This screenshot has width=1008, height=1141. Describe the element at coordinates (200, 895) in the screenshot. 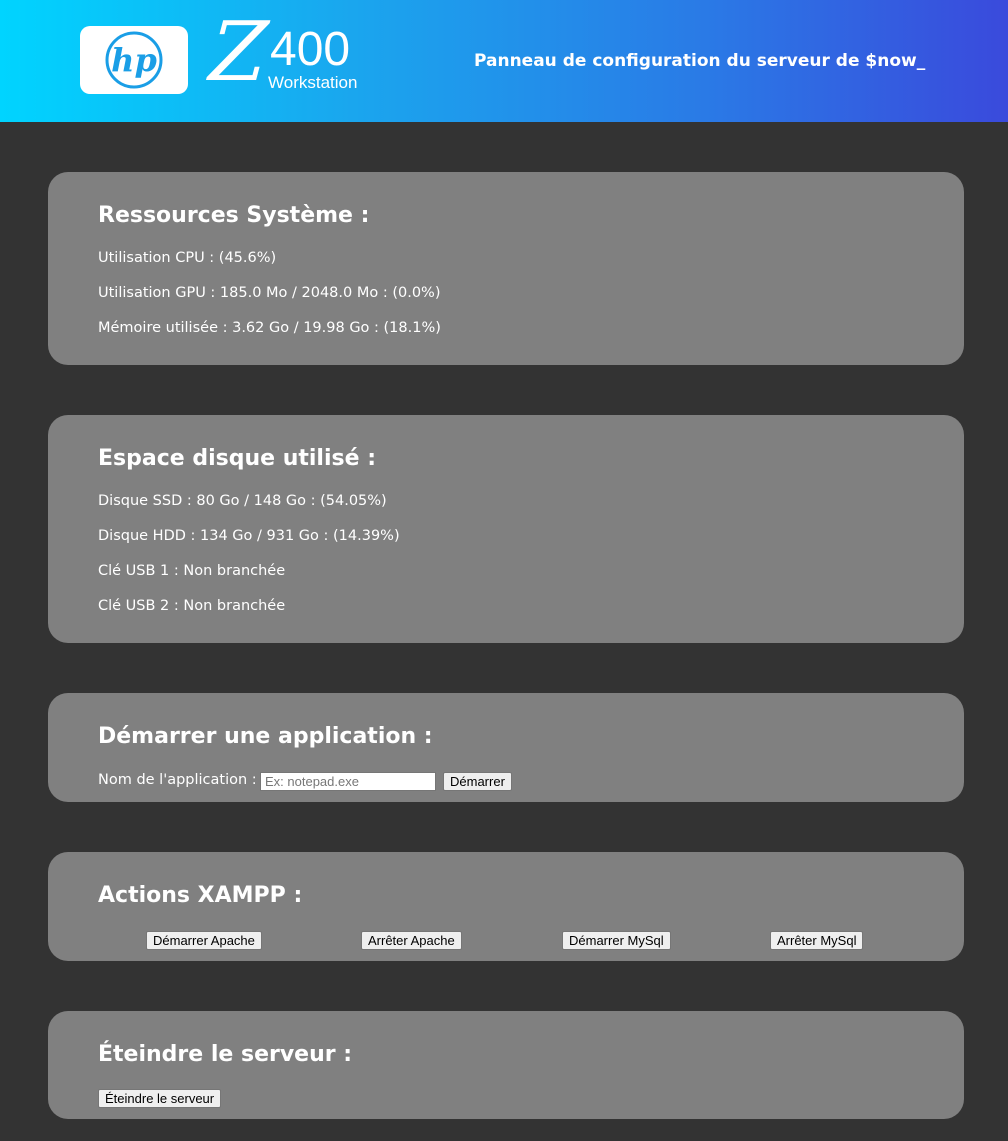

I see `xampp-actions-title: Actions XAMPP :` at that location.